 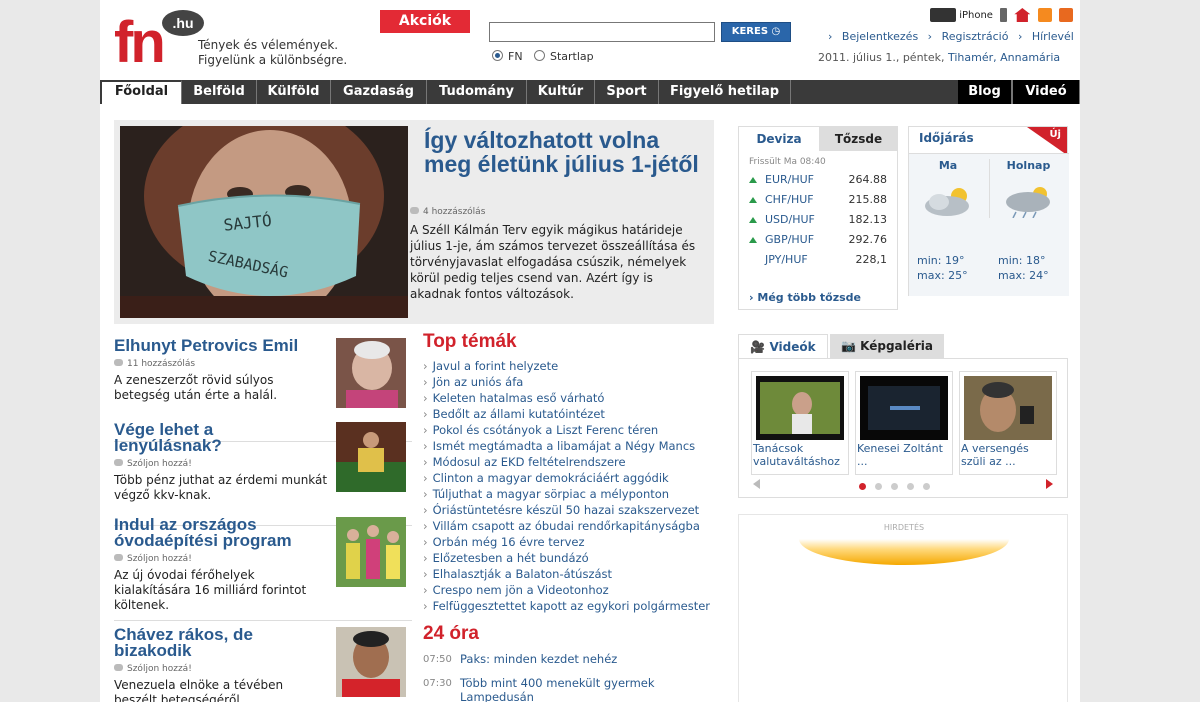 I want to click on article-comments: 11 hozzászólás, so click(x=154, y=364).